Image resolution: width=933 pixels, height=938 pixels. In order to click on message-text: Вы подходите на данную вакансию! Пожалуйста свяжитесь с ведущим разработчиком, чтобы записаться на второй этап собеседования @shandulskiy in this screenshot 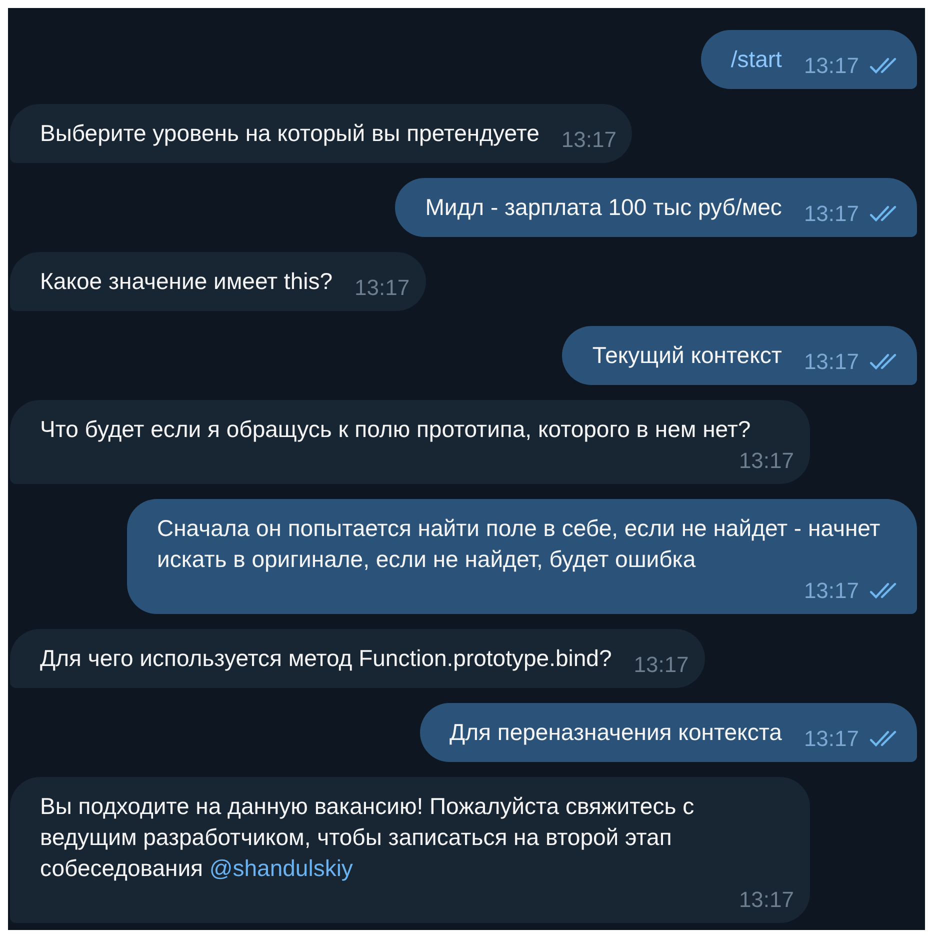, I will do `click(368, 837)`.